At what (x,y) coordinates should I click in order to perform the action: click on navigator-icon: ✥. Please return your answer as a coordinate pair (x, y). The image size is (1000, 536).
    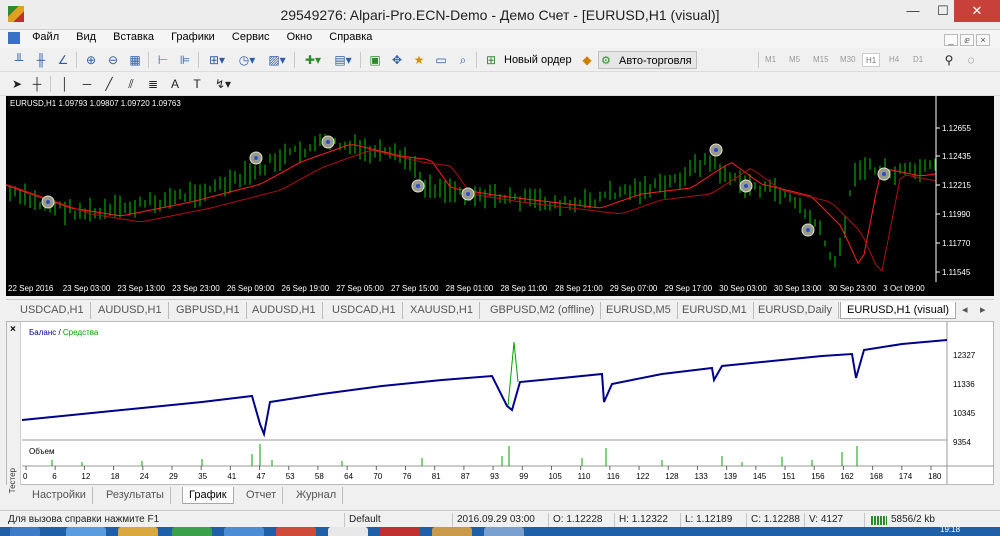
    Looking at the image, I should click on (397, 60).